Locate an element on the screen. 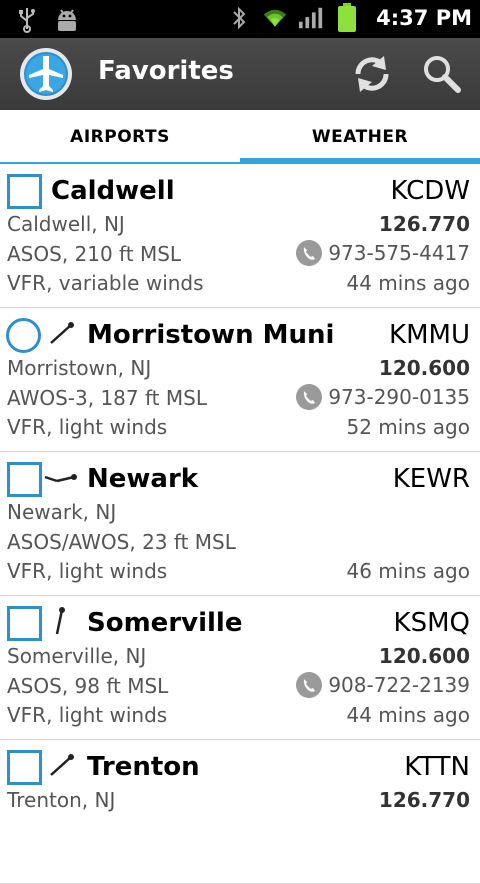 The height and width of the screenshot is (884, 480). action-bar: Favorites is located at coordinates (240, 74).